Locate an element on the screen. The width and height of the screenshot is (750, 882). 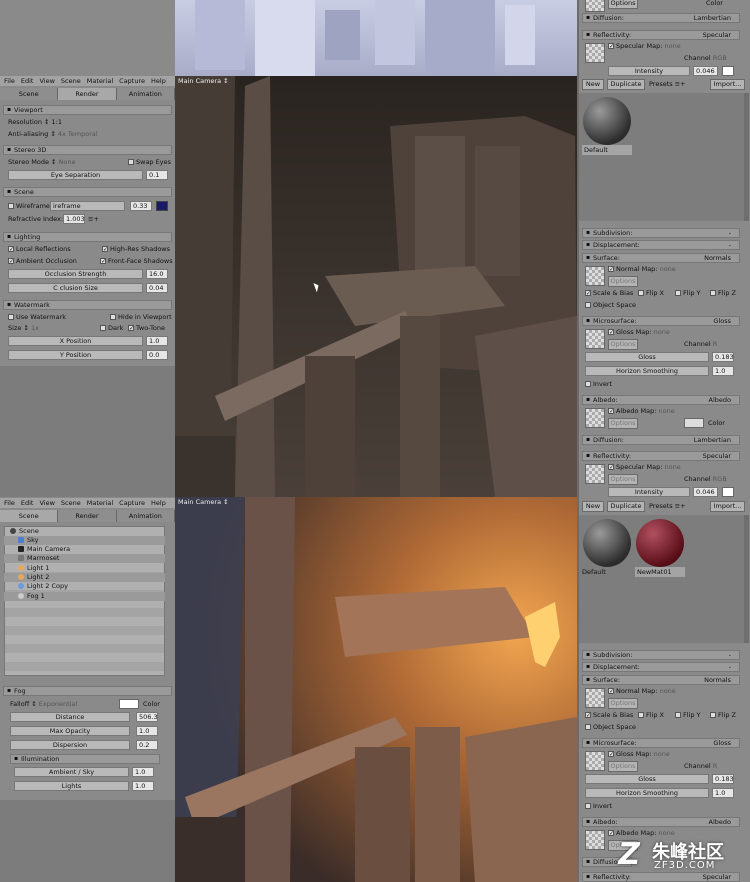
p1-normal-options-button: Options is located at coordinates (623, 281).